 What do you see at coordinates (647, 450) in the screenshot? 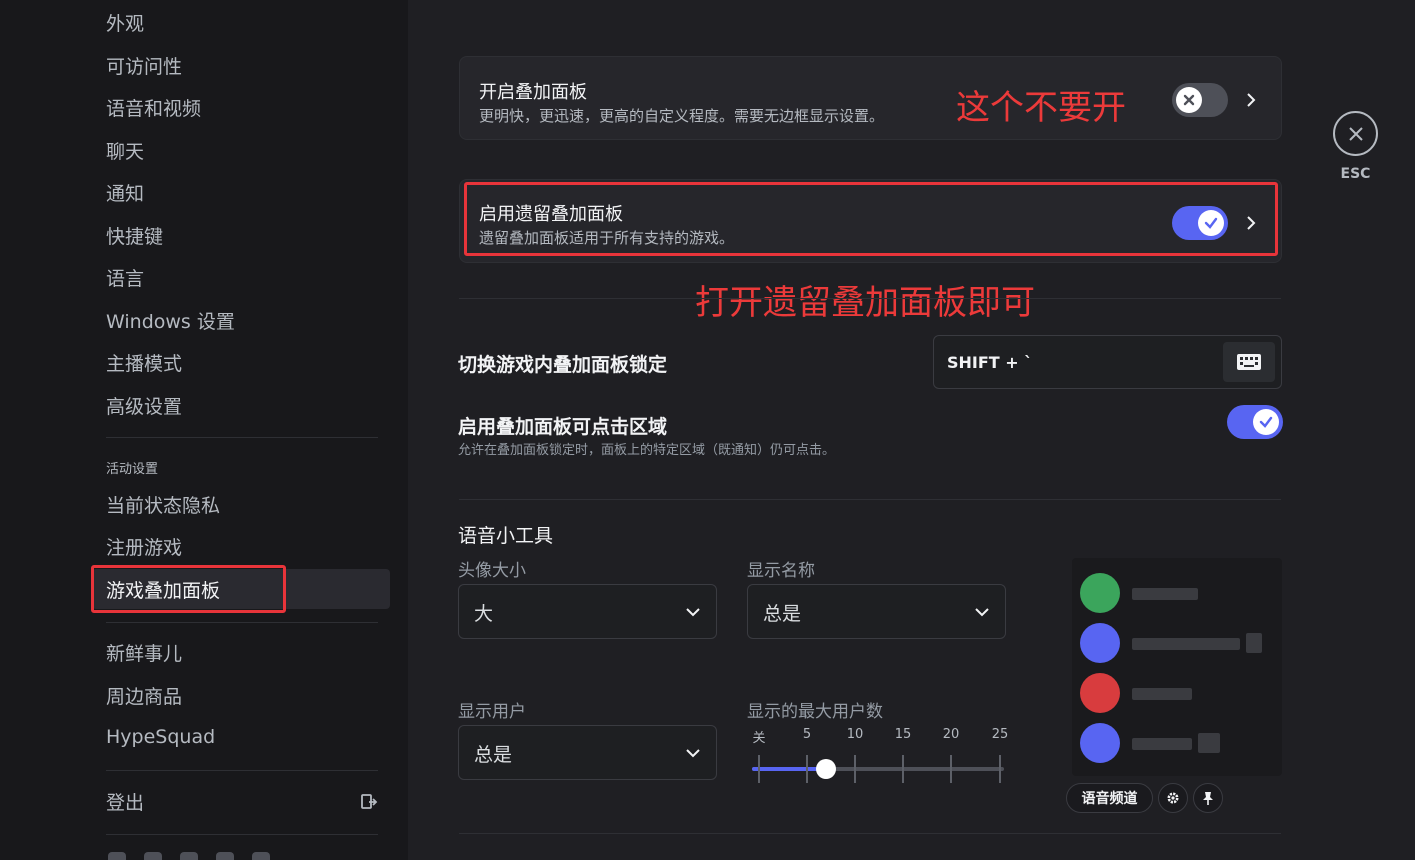
I see `clickable-zones-description: 允许在叠加面板锁定时，面板上的特定区域（既通知）仍可点击。` at bounding box center [647, 450].